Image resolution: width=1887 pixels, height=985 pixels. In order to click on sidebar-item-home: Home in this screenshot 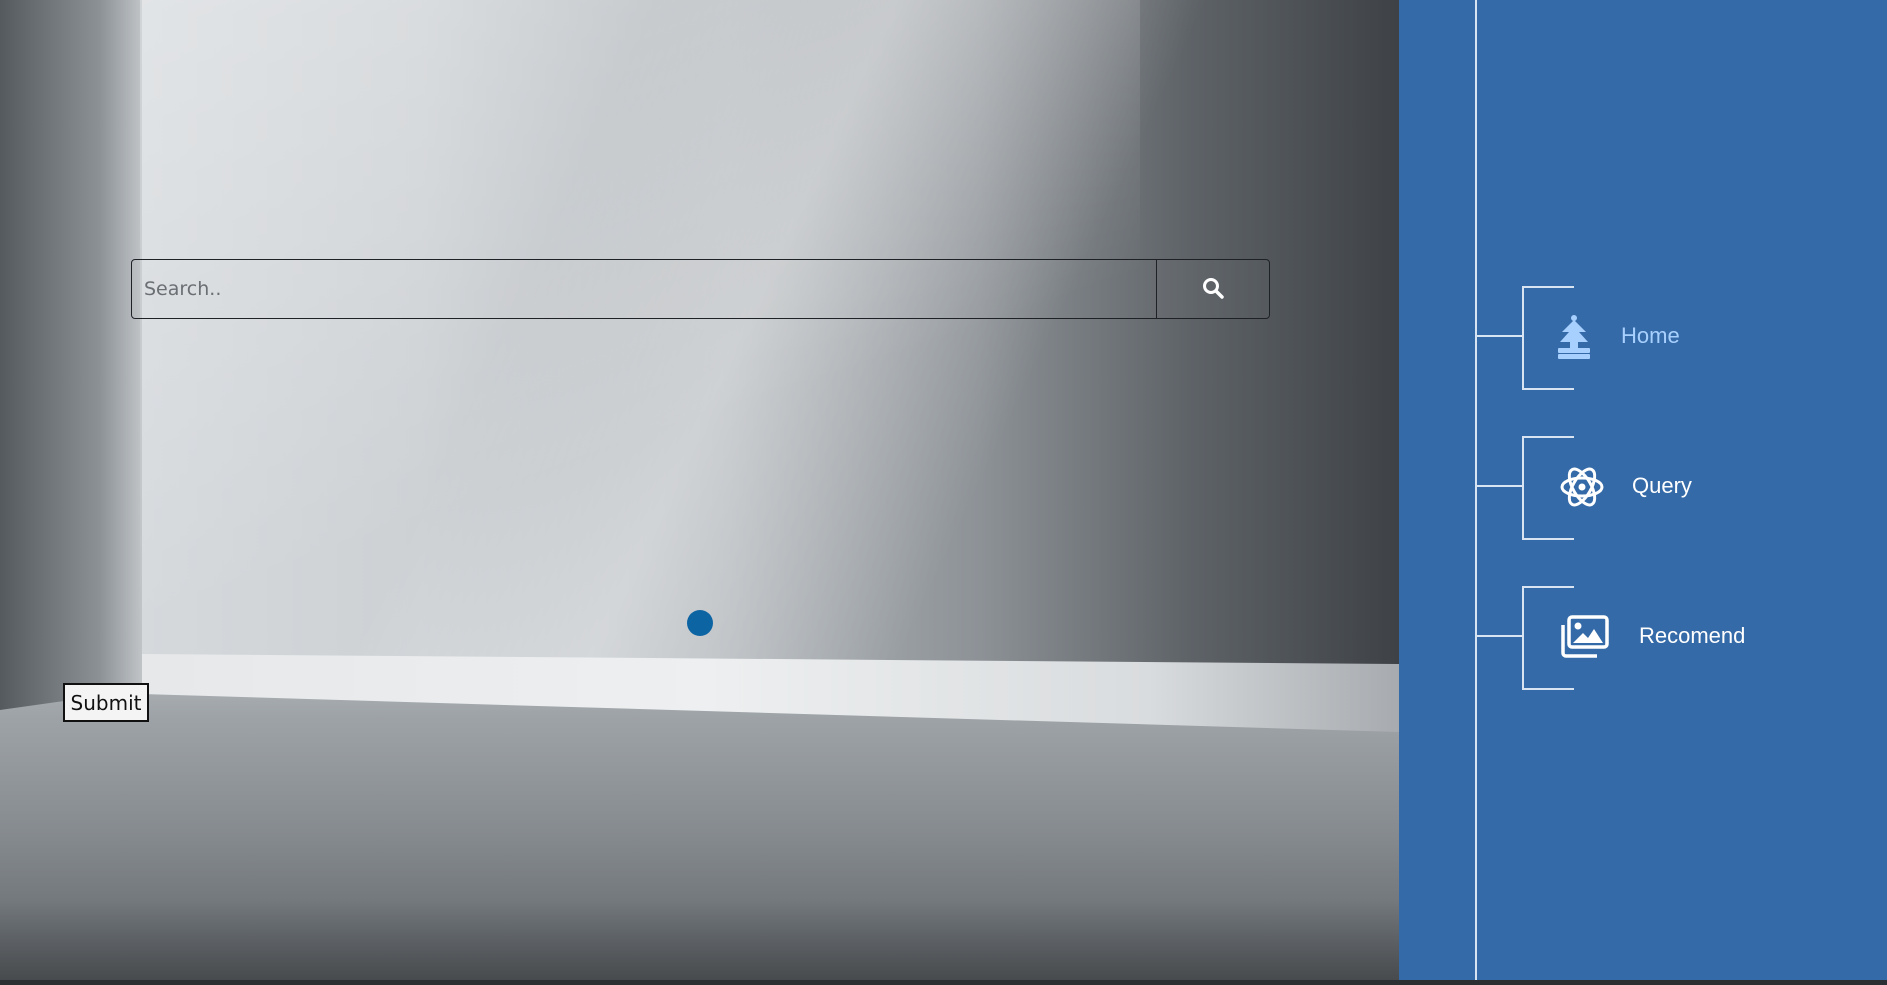, I will do `click(1643, 338)`.